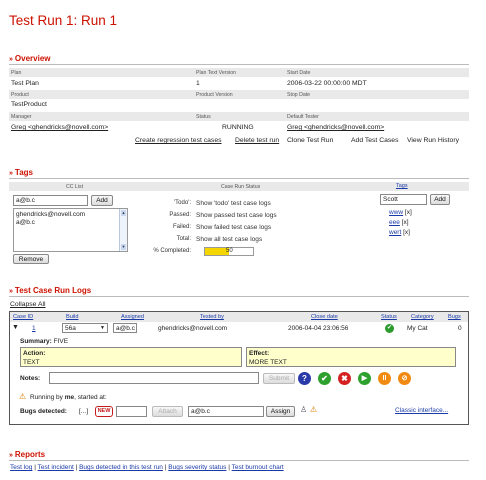 The image size is (486, 480). Describe the element at coordinates (395, 232) in the screenshot. I see `tag-link: wert` at that location.